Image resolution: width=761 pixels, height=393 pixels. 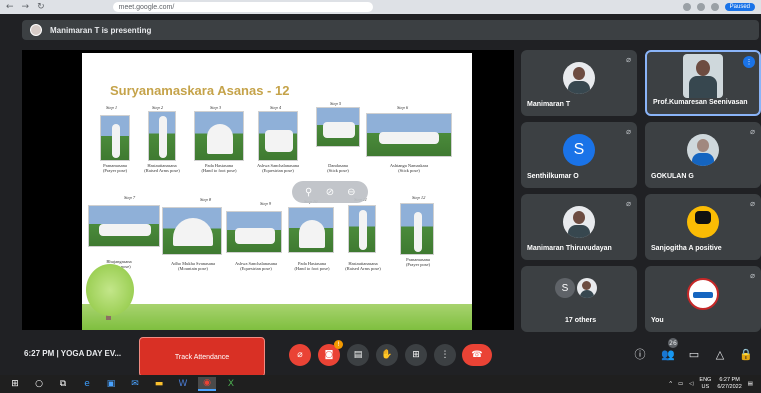 I want to click on participant-tile: ⌀ Manimaran T, so click(x=579, y=83).